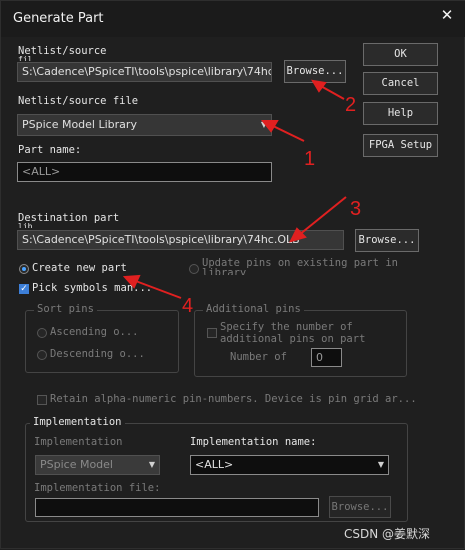 The image size is (465, 550). What do you see at coordinates (356, 209) in the screenshot?
I see `annotation-number-3: 3` at bounding box center [356, 209].